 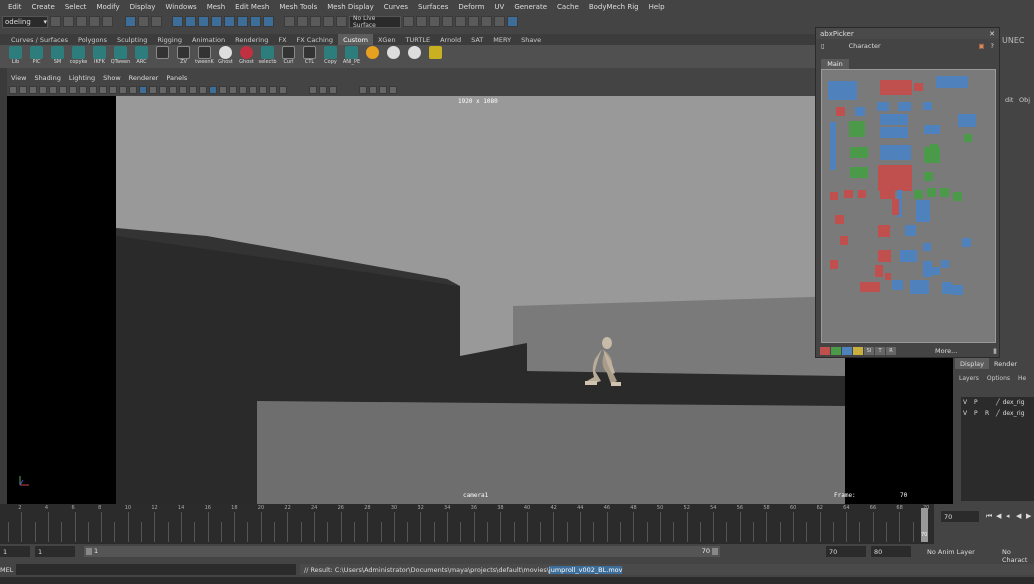 What do you see at coordinates (447, 21) in the screenshot?
I see `render-settings-icon` at bounding box center [447, 21].